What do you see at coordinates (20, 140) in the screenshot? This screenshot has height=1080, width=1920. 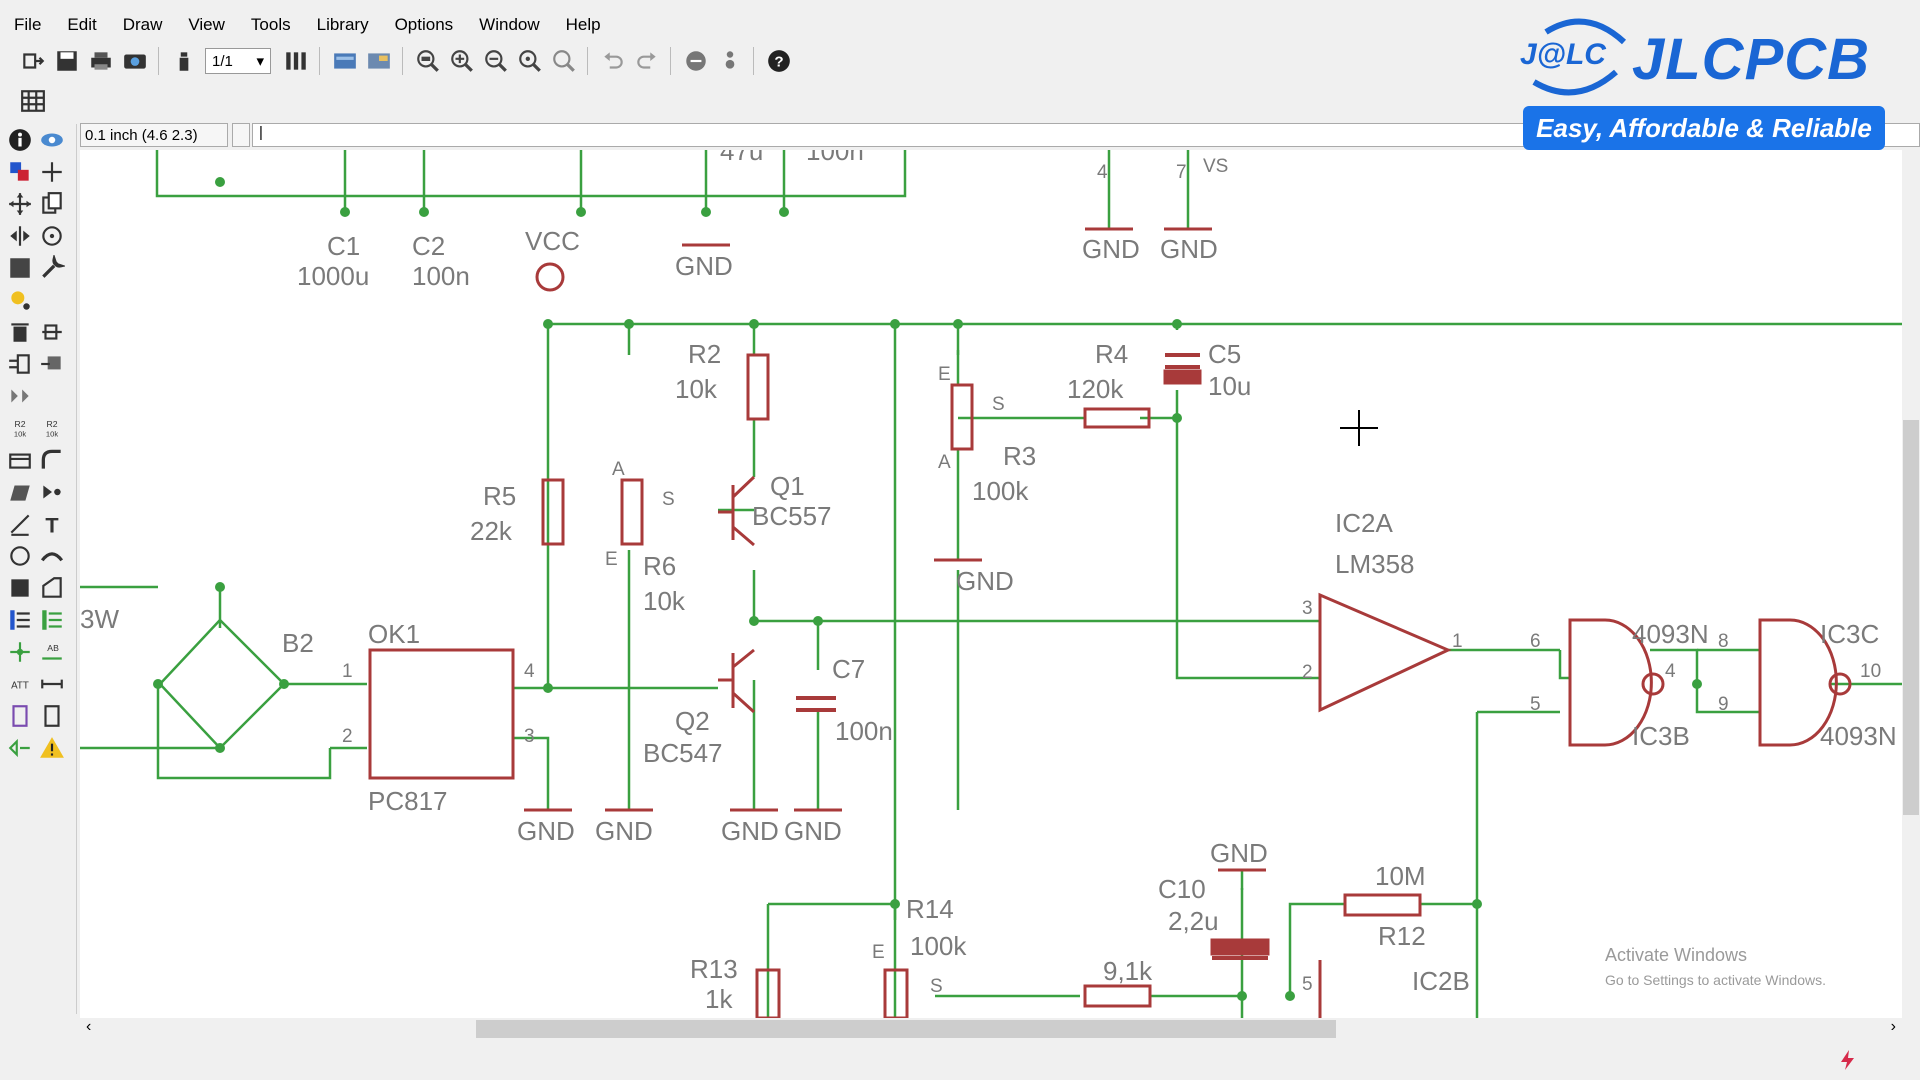 I see `info-icon` at bounding box center [20, 140].